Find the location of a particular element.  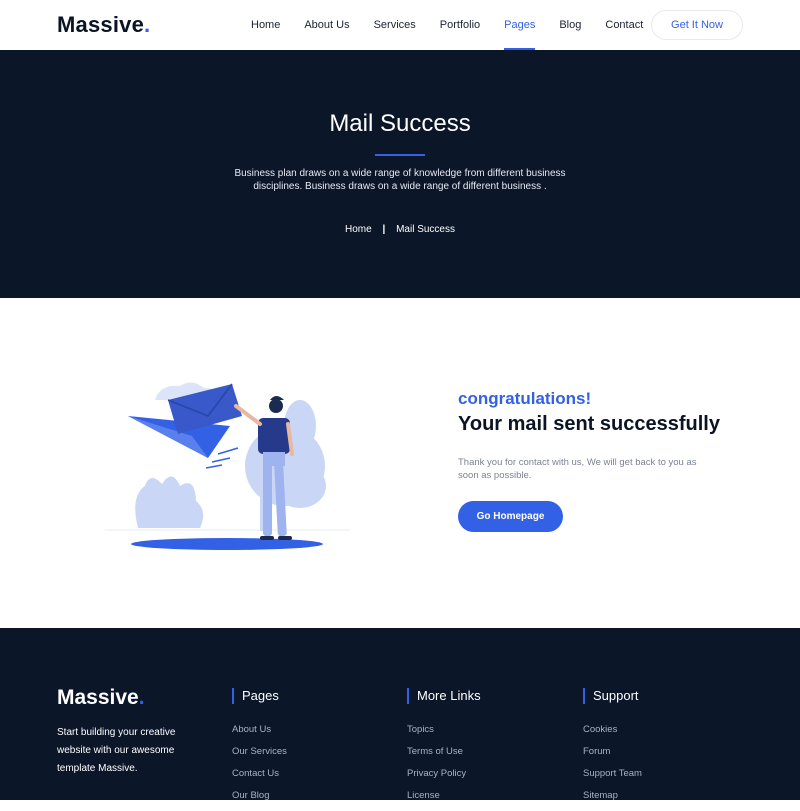

nav-item-blog: Blog is located at coordinates (570, 25).